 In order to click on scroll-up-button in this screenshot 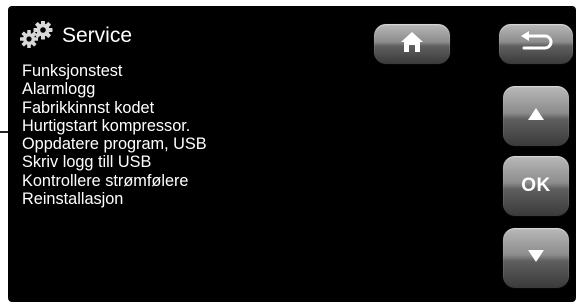, I will do `click(536, 116)`.